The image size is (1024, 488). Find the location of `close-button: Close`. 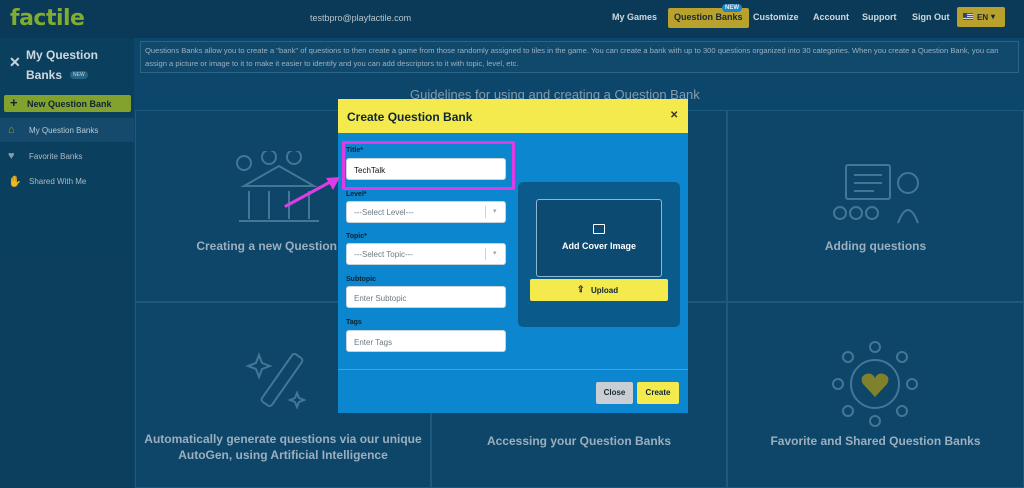

close-button: Close is located at coordinates (614, 393).